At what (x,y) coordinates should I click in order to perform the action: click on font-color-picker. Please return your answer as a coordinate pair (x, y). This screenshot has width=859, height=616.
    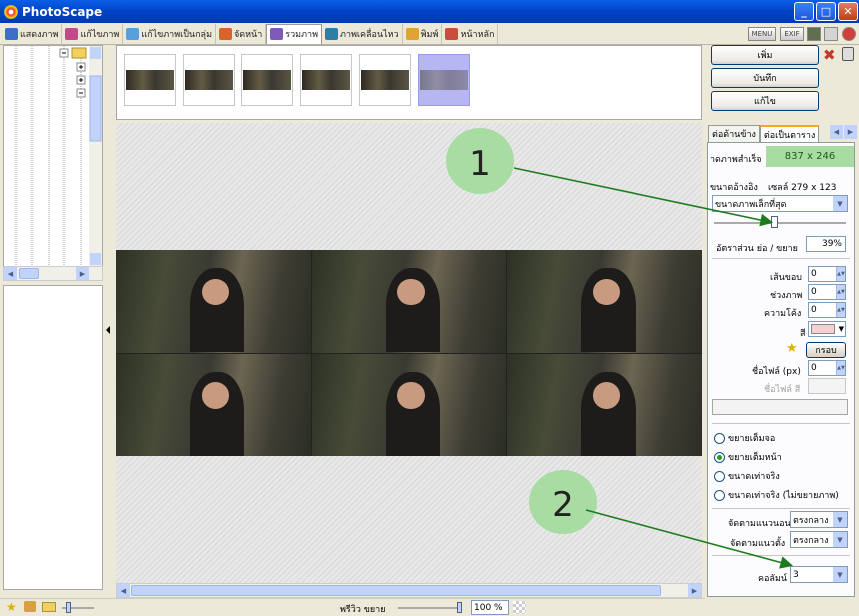
    Looking at the image, I should click on (827, 386).